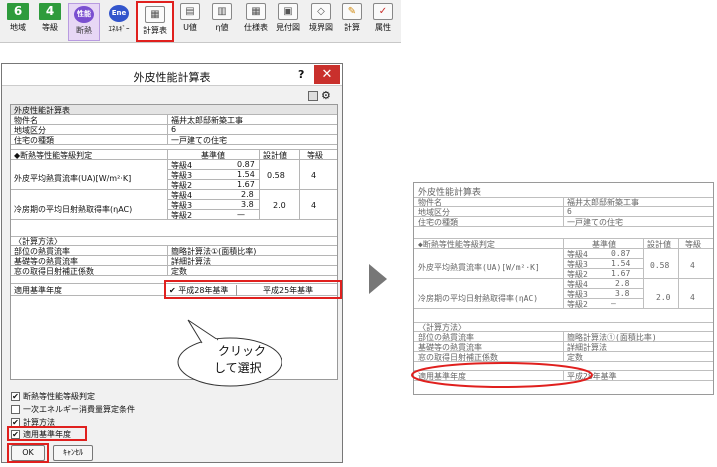  I want to click on callout-line2: して選択, so click(238, 368).